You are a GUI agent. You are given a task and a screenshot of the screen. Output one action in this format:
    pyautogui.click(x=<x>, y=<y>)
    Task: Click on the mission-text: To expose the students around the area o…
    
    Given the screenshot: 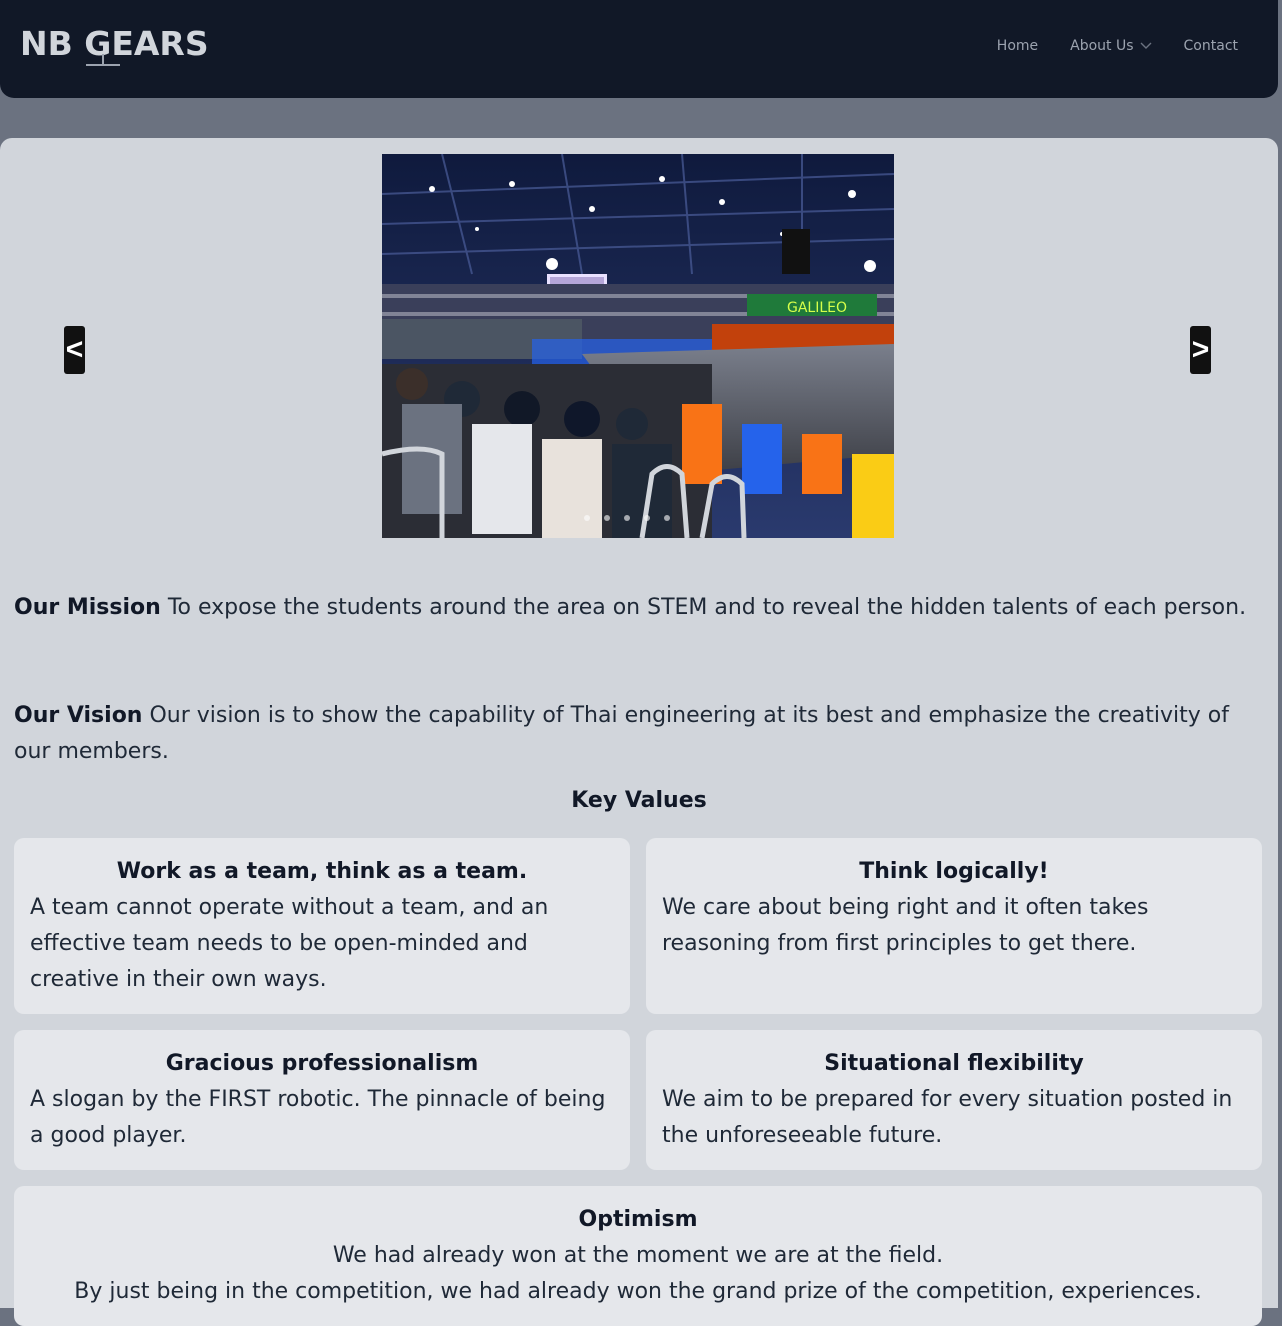 What is the action you would take?
    pyautogui.click(x=703, y=607)
    